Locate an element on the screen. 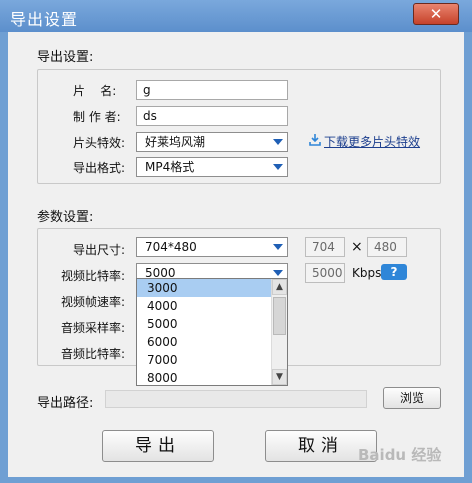 This screenshot has height=483, width=472. param-settings-title: 参数设置: is located at coordinates (65, 217).